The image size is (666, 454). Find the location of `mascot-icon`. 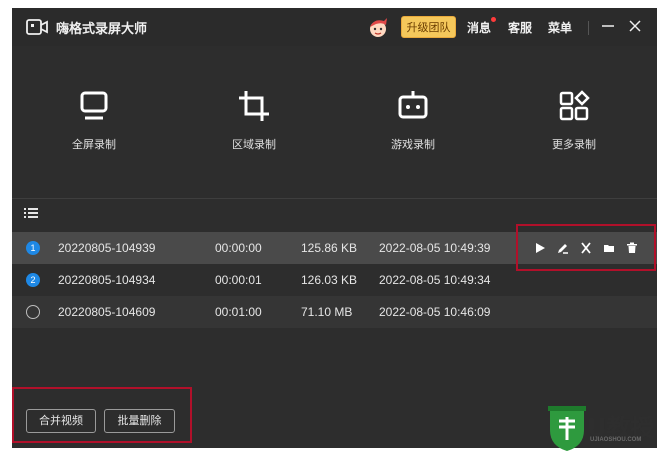

mascot-icon is located at coordinates (378, 28).